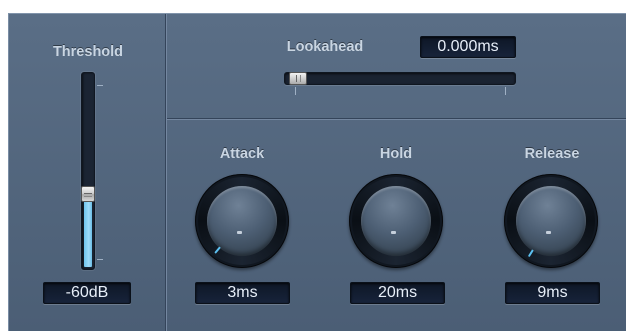  Describe the element at coordinates (295, 91) in the screenshot. I see `lookahead-tick-min` at that location.